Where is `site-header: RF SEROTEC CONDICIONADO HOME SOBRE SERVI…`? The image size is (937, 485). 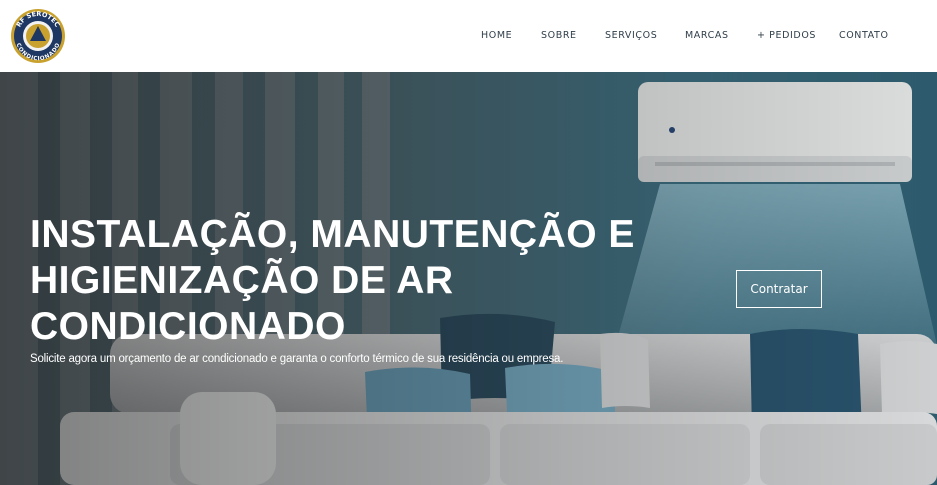 site-header: RF SEROTEC CONDICIONADO HOME SOBRE SERVI… is located at coordinates (468, 36).